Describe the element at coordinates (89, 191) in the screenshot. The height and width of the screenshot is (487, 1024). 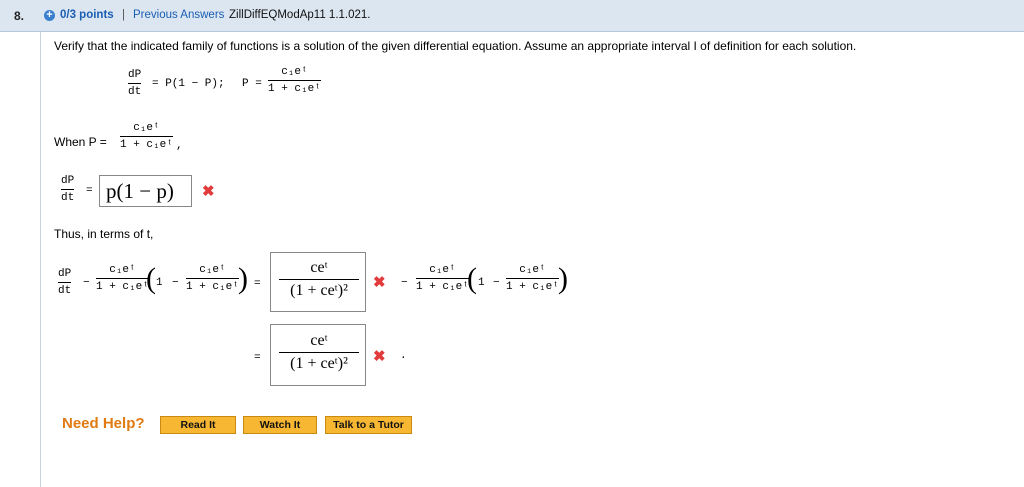
I see `equals-sign-1: =` at that location.